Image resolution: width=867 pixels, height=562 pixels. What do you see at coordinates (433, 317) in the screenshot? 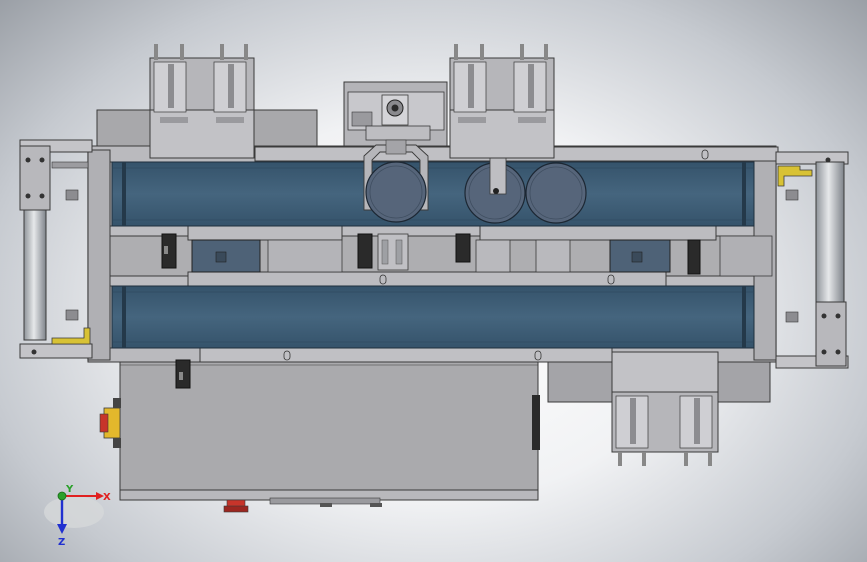
I see `lower-conveyor-belt` at bounding box center [433, 317].